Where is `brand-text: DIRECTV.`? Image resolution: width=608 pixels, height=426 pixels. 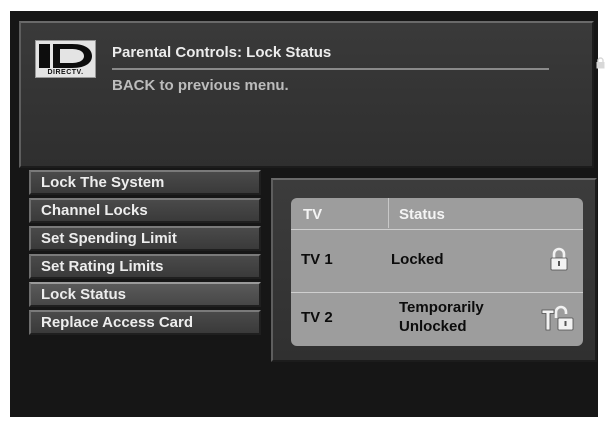 brand-text: DIRECTV. is located at coordinates (65, 72).